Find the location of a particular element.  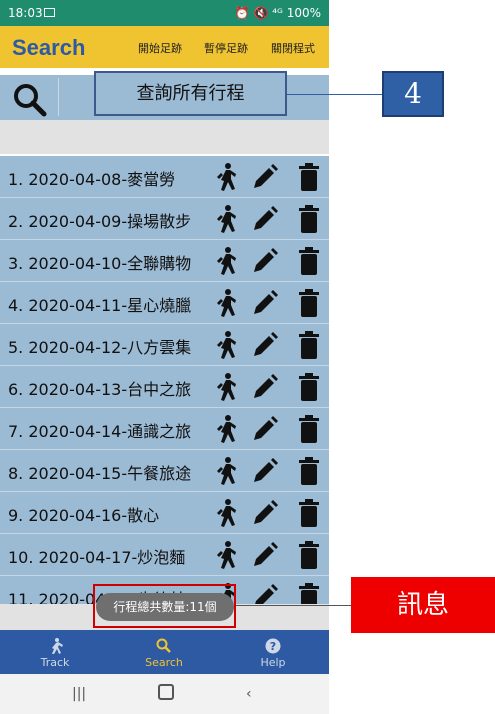

search-divider is located at coordinates (58, 97).